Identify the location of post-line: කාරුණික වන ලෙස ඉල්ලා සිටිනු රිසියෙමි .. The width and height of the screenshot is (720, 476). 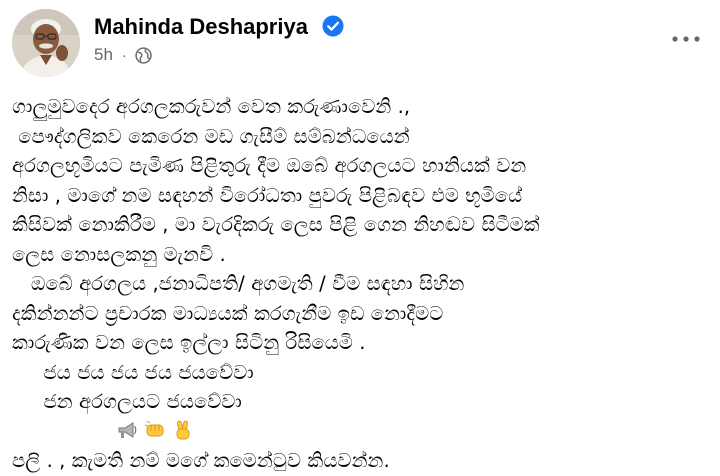
(189, 342).